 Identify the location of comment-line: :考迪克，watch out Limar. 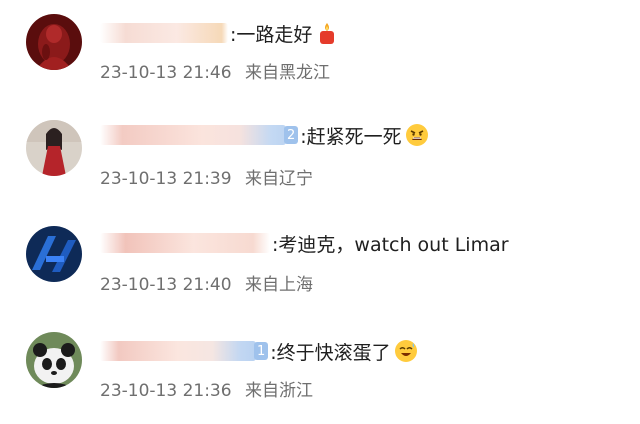
(304, 243).